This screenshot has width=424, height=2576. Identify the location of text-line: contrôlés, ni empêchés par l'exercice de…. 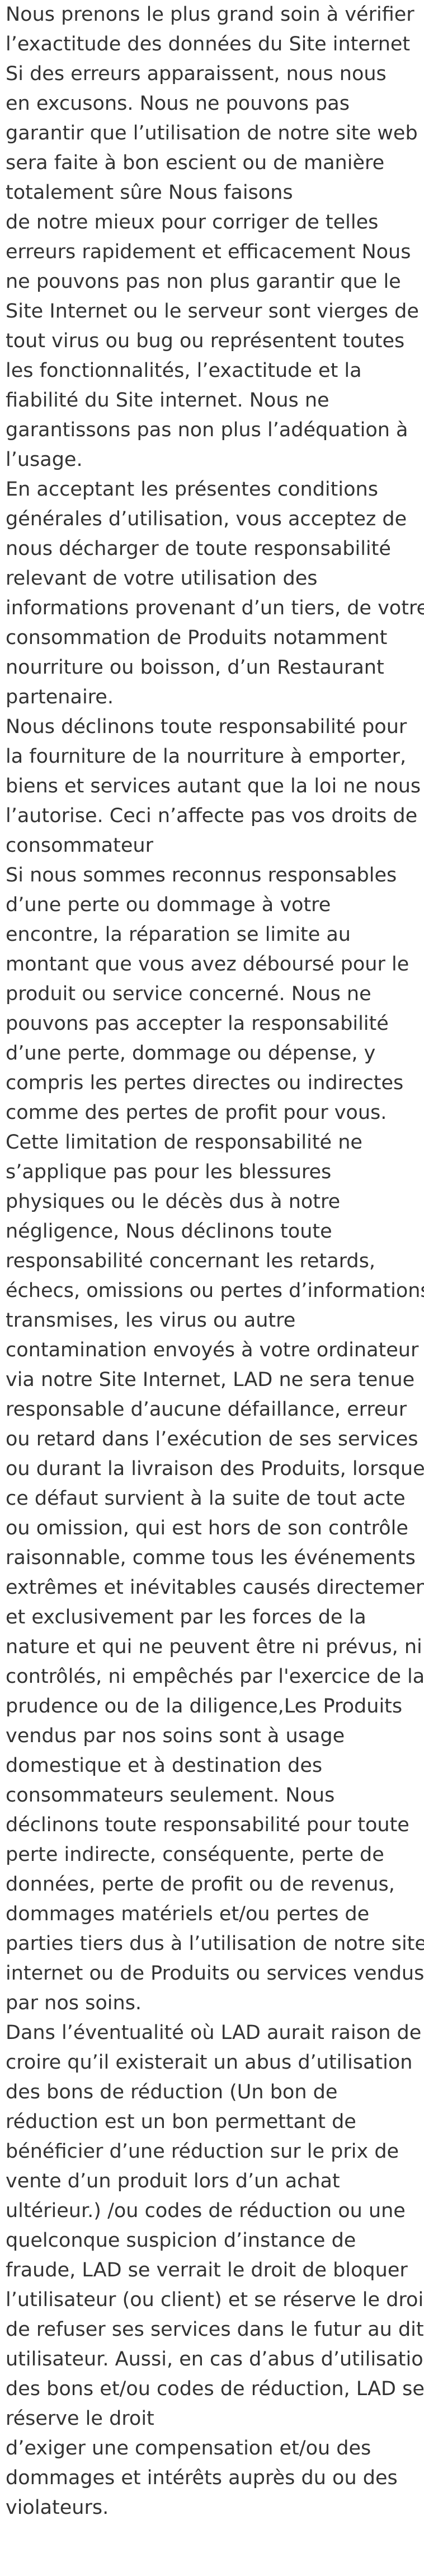
(215, 1677).